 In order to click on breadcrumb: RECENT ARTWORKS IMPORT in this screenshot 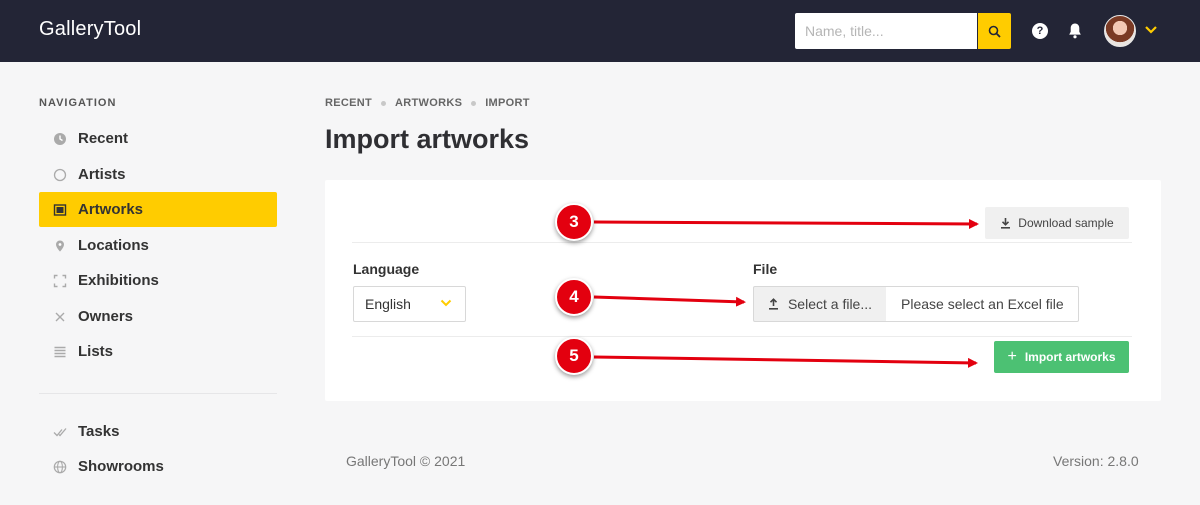, I will do `click(427, 103)`.